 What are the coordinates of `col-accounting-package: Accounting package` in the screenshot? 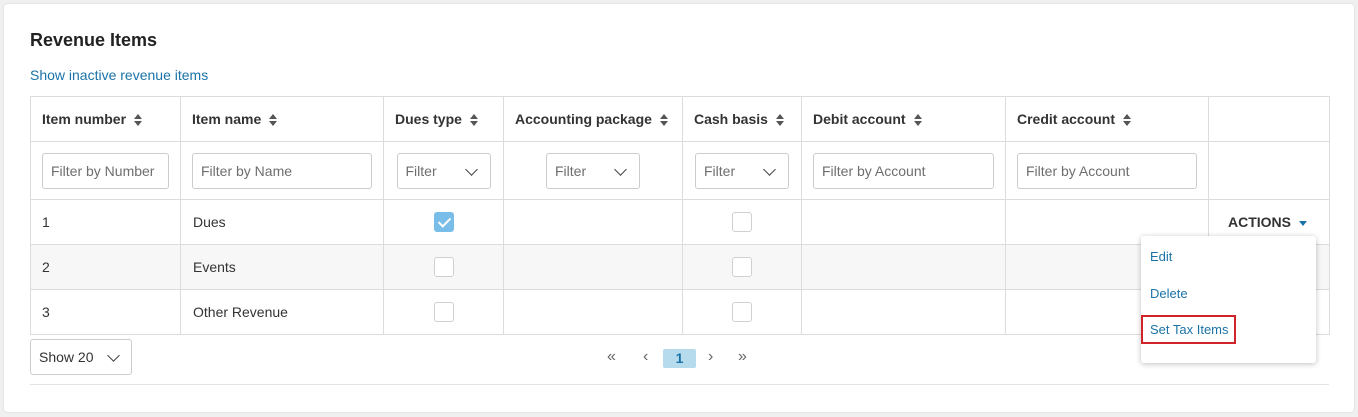 It's located at (593, 119).